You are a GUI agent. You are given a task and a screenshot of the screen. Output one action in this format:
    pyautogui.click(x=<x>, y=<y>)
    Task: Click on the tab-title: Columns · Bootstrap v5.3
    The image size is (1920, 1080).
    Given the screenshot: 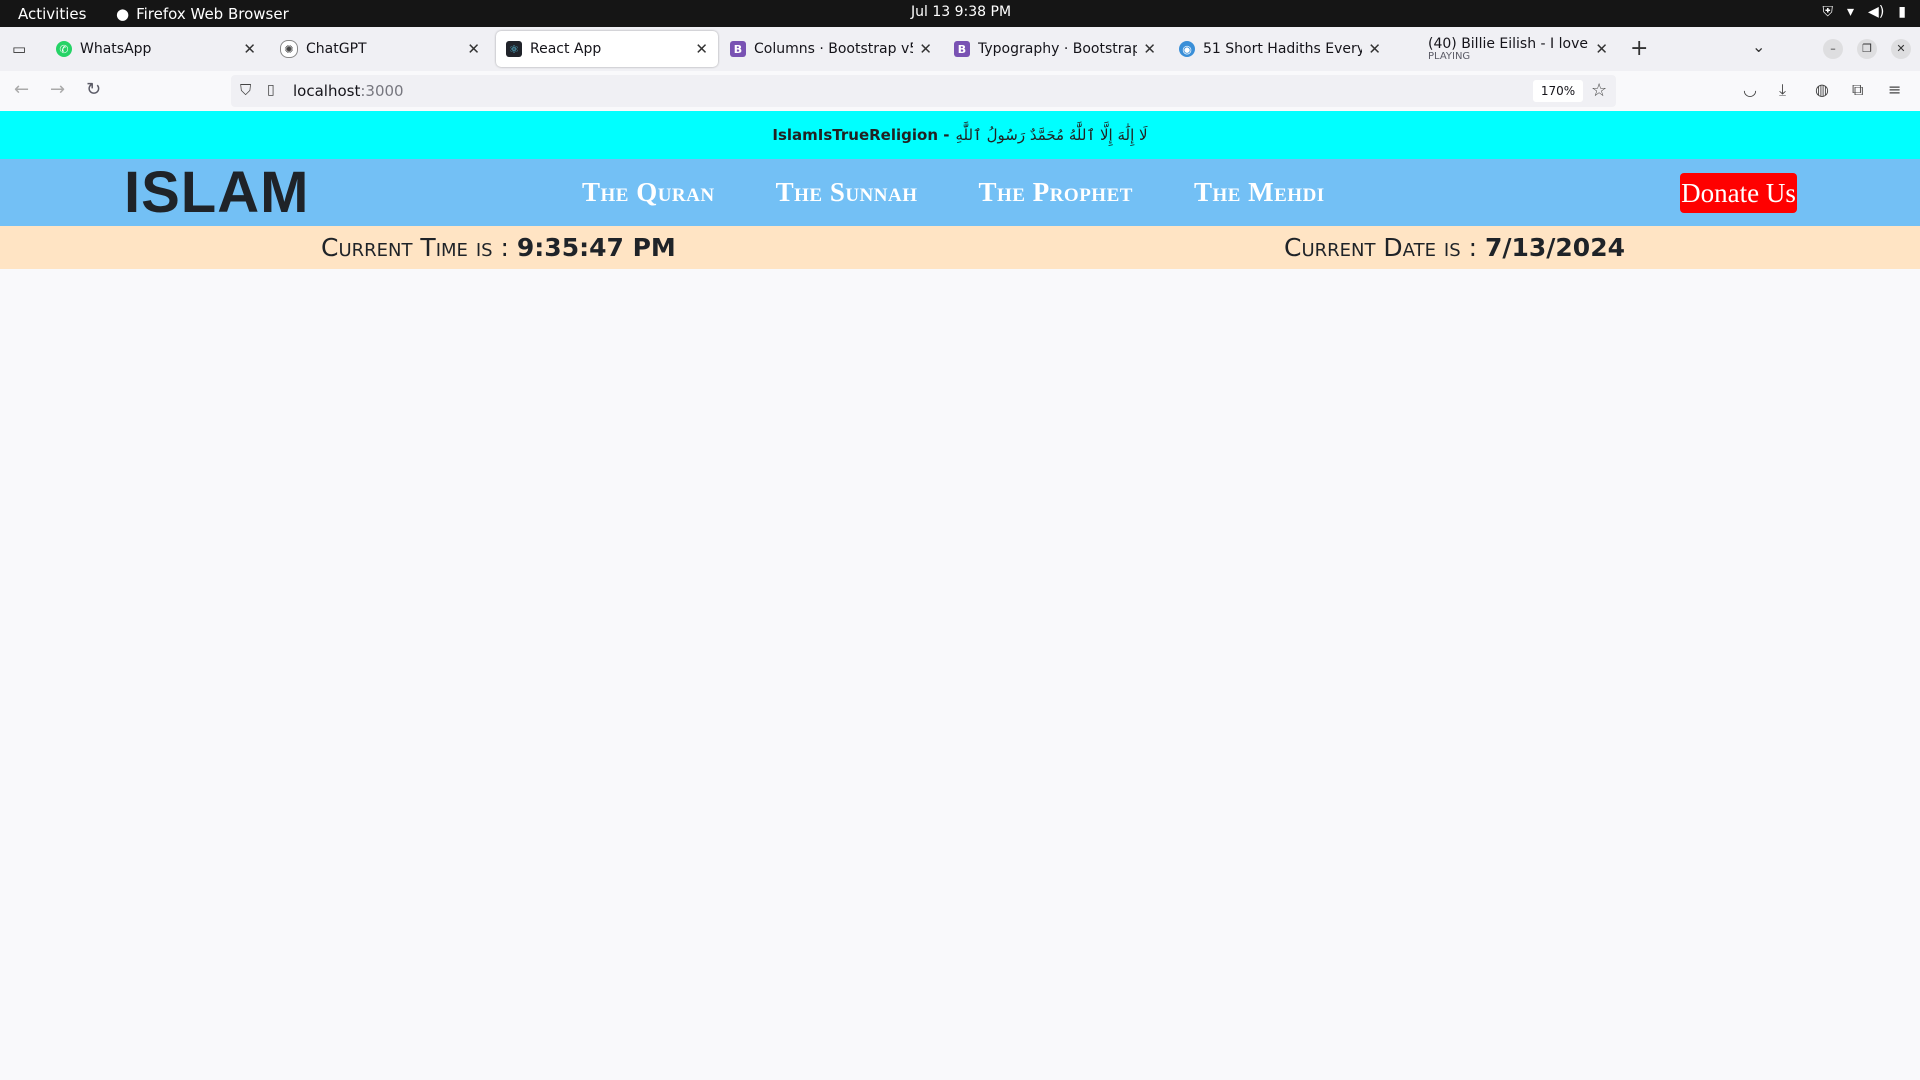 What is the action you would take?
    pyautogui.click(x=833, y=49)
    